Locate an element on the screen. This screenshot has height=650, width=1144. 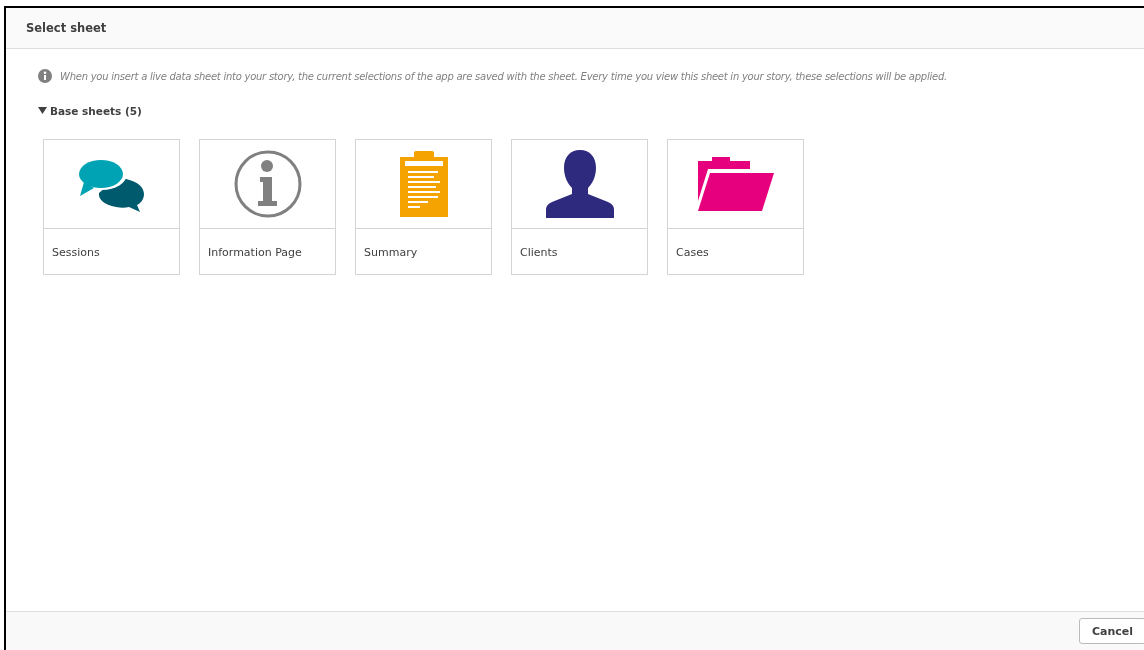
sheet-card: Sessions is located at coordinates (111, 207).